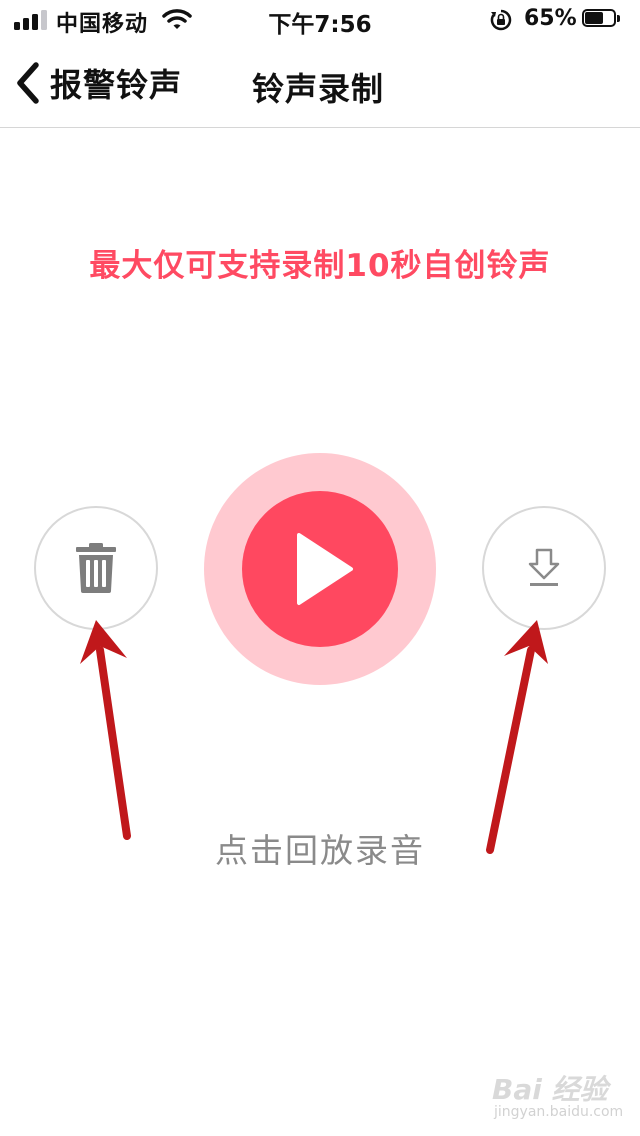  Describe the element at coordinates (594, 18) in the screenshot. I see `battery-level-fill` at that location.